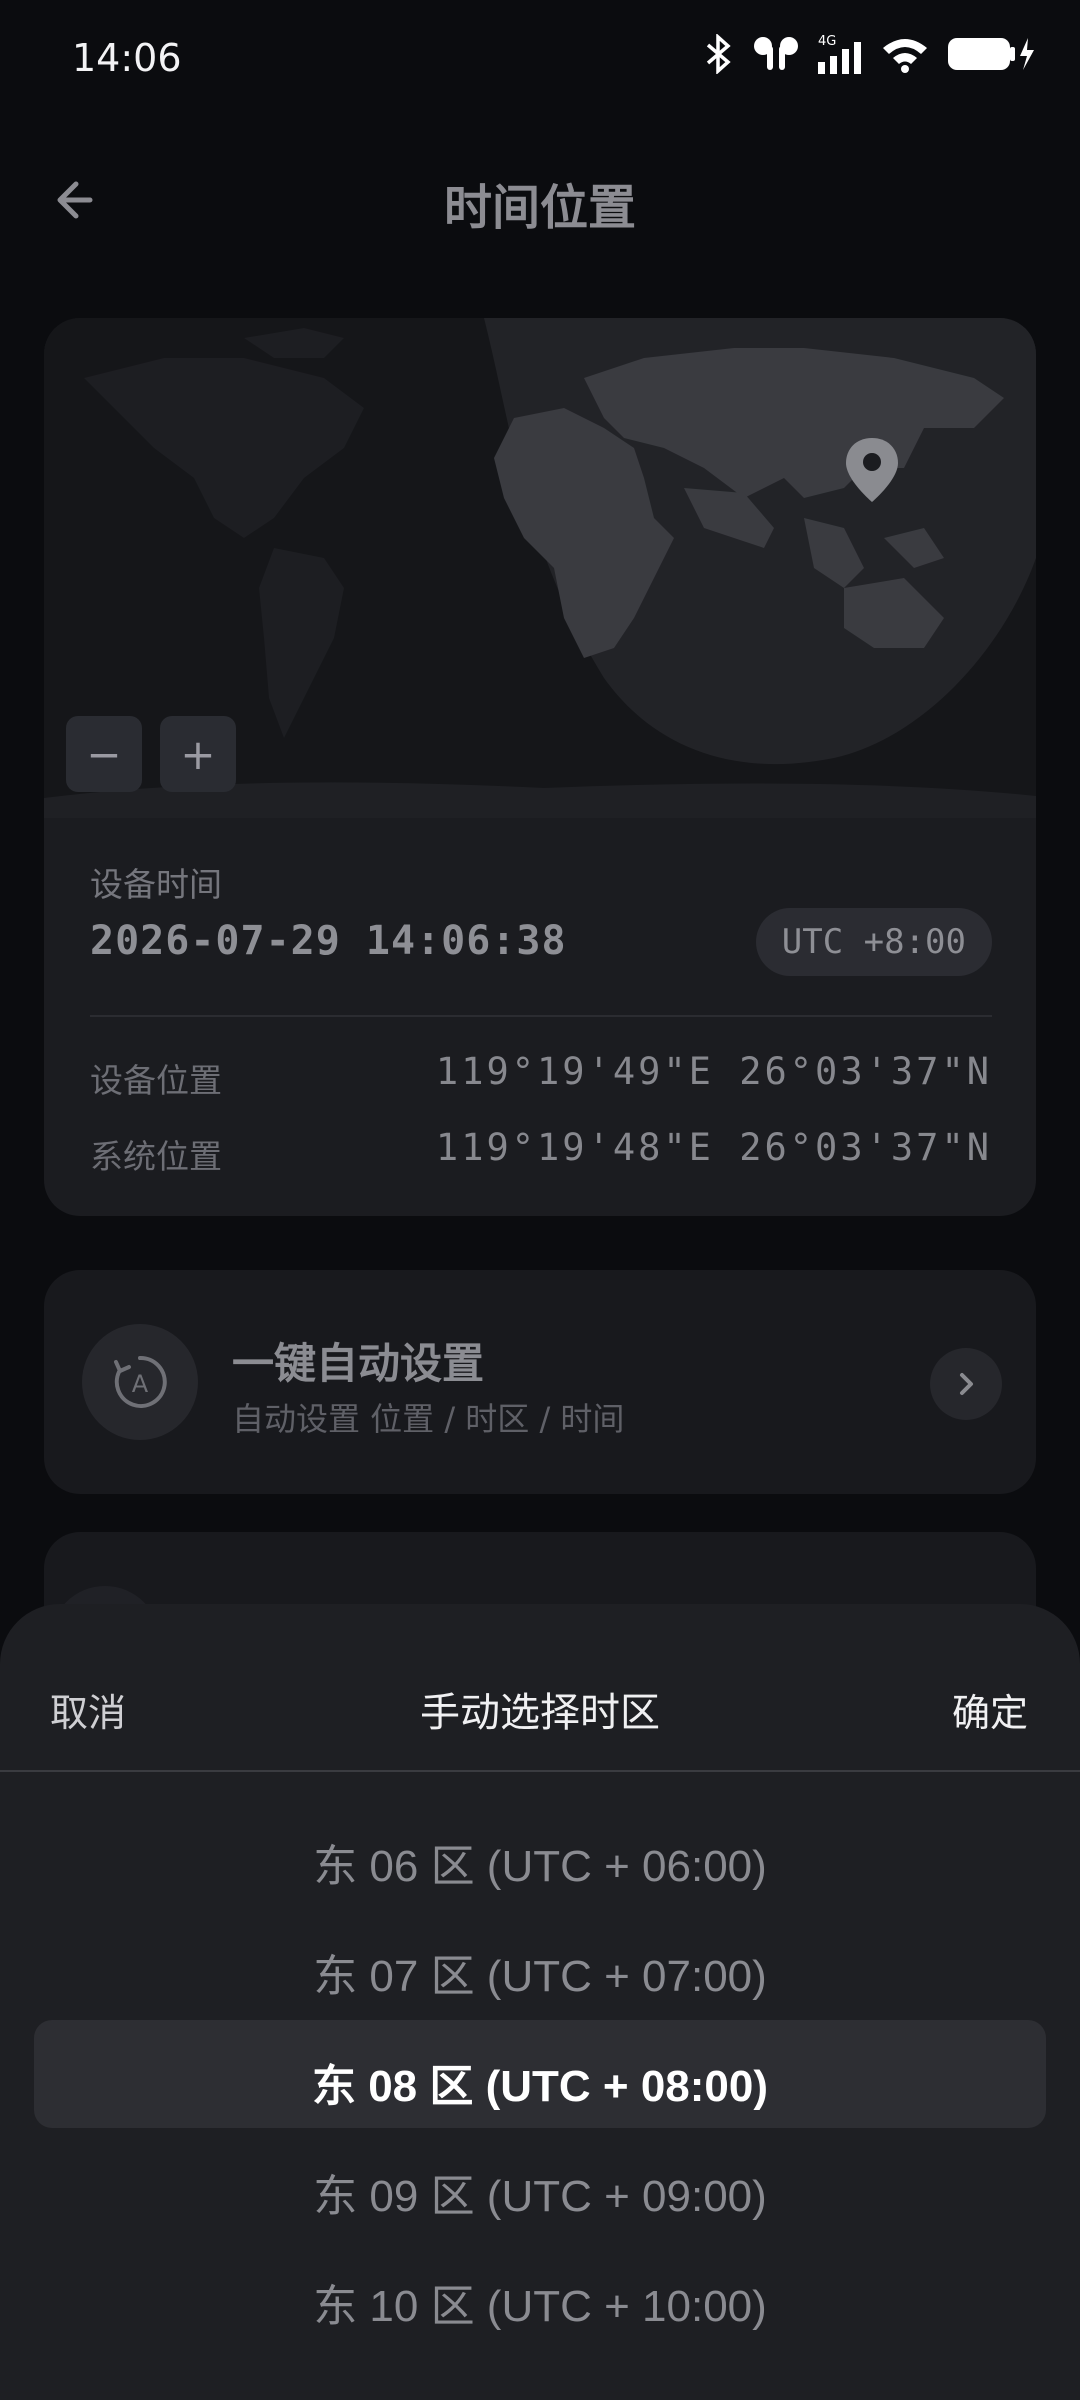 The height and width of the screenshot is (2400, 1080). Describe the element at coordinates (713, 1147) in the screenshot. I see `system-location-value: 119°19'48"E 26°03'37"N` at that location.